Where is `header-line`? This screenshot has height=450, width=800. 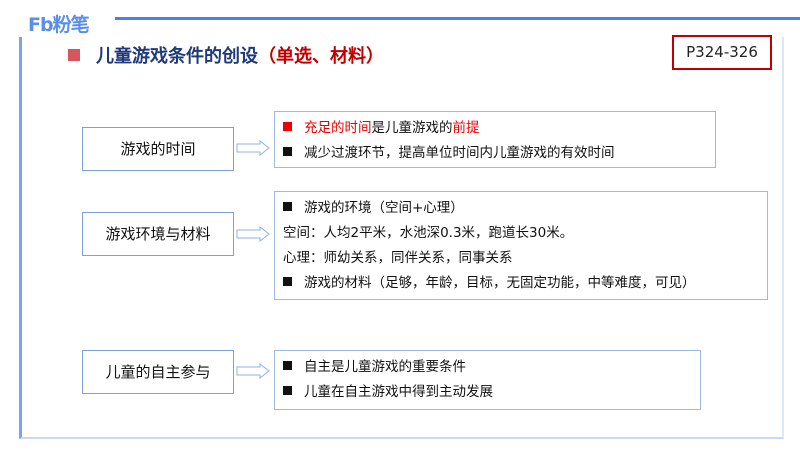 header-line is located at coordinates (457, 18).